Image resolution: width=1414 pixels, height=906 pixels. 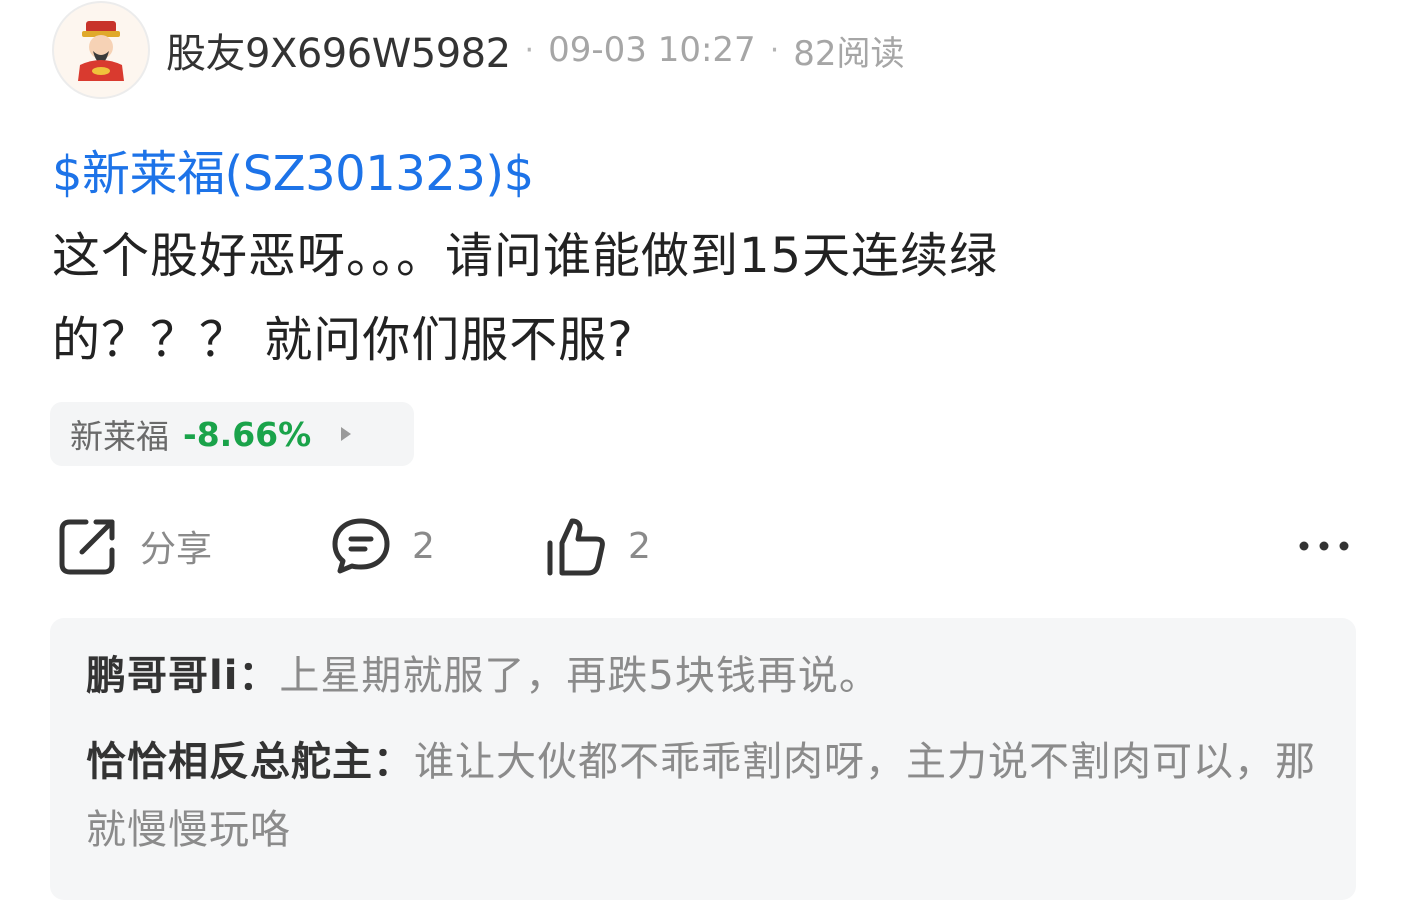 What do you see at coordinates (87, 547) in the screenshot?
I see `share-icon` at bounding box center [87, 547].